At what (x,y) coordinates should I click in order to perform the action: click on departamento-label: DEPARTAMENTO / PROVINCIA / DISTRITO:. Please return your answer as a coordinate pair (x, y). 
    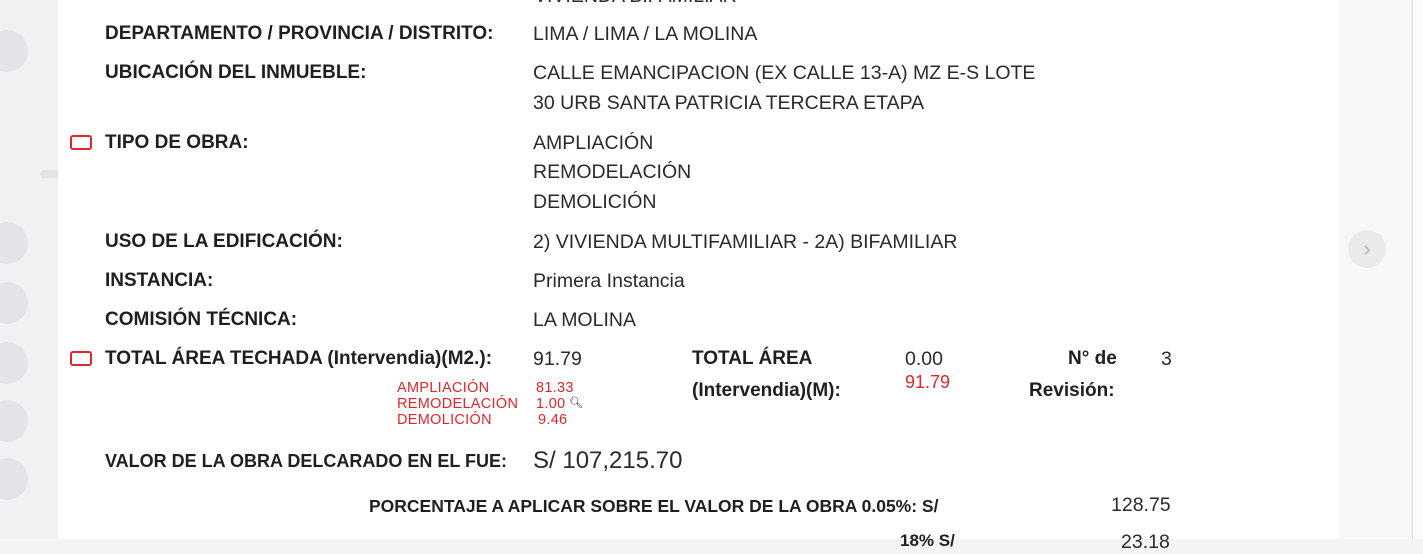
    Looking at the image, I should click on (299, 33).